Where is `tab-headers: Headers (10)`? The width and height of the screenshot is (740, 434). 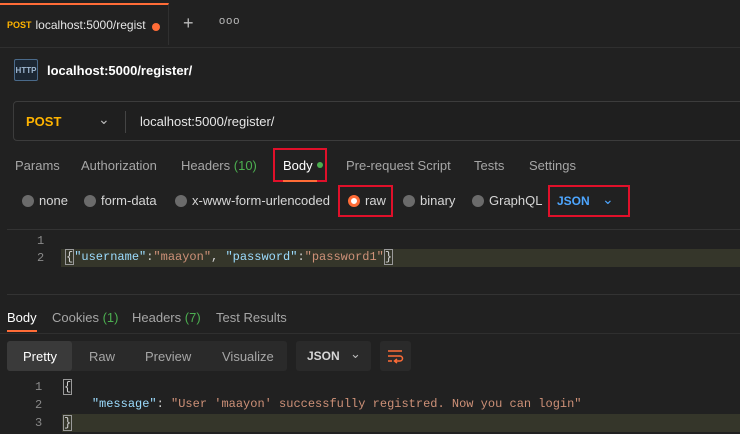 tab-headers: Headers (10) is located at coordinates (219, 165).